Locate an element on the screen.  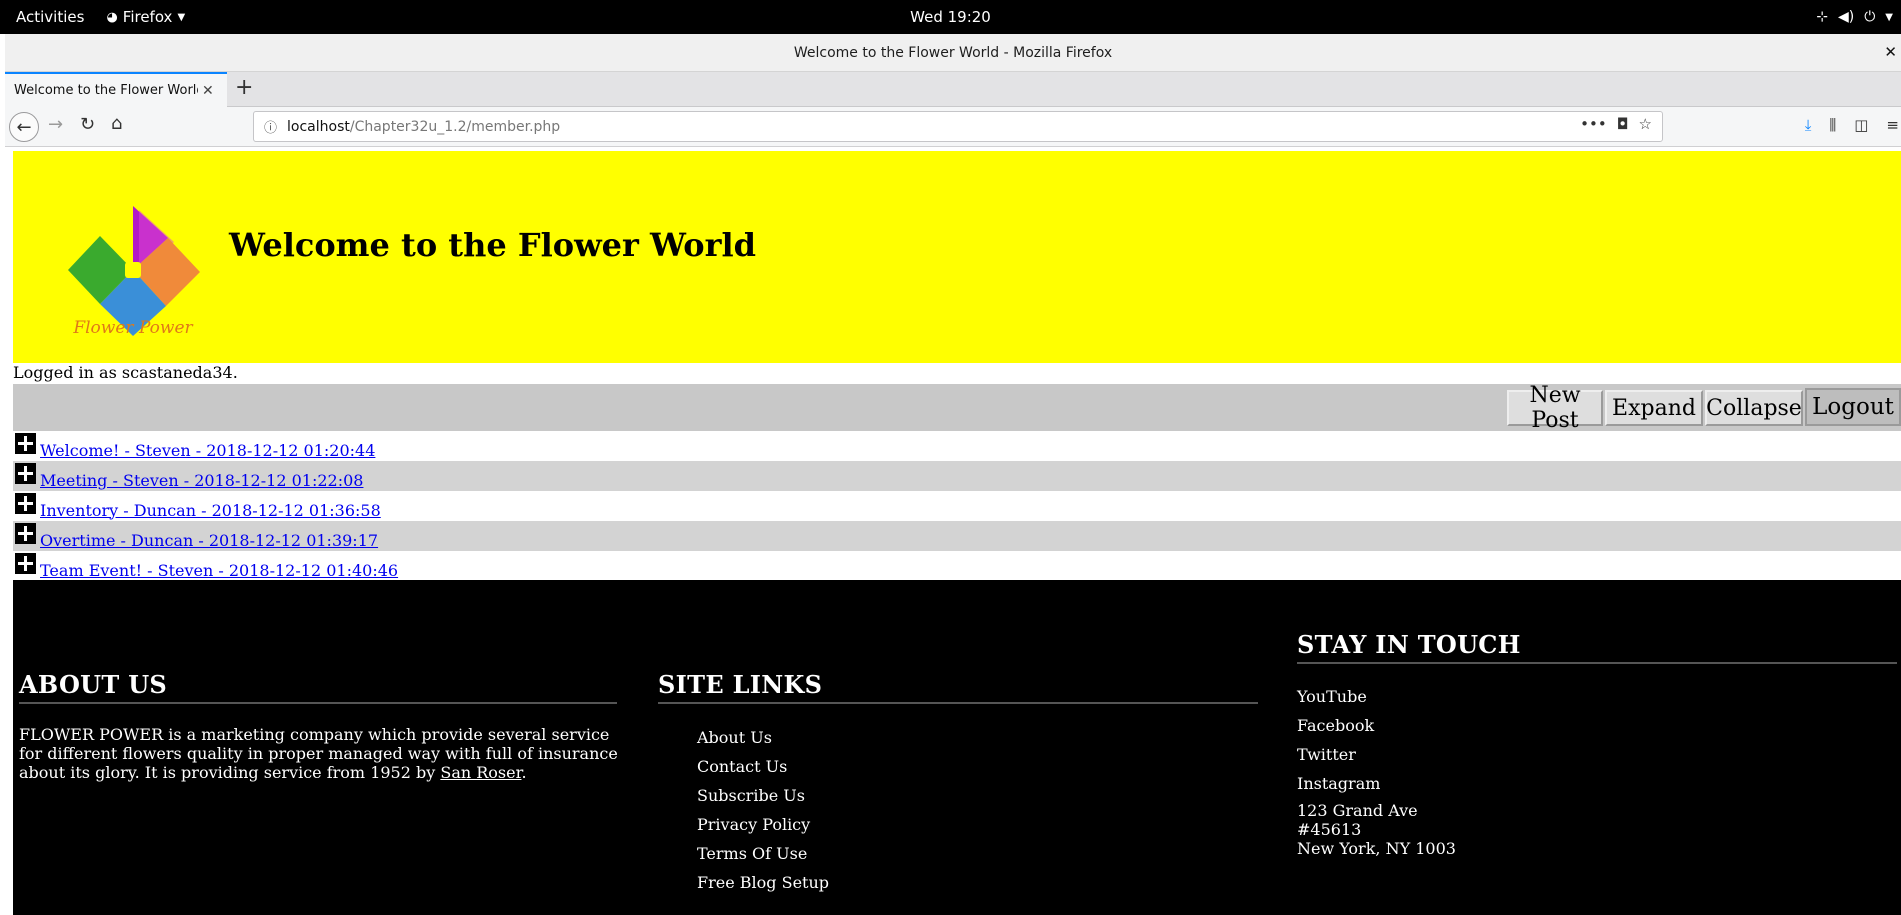
social-link-youtube: YouTube is located at coordinates (1338, 696).